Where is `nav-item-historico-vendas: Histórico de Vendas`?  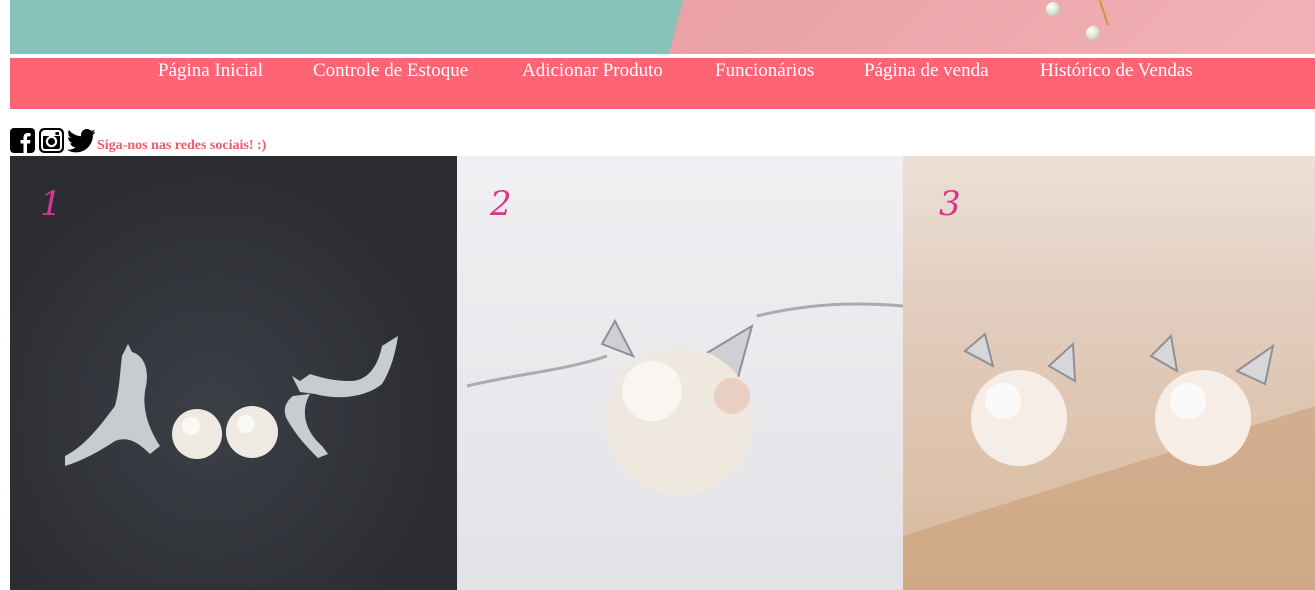 nav-item-historico-vendas: Histórico de Vendas is located at coordinates (1116, 71).